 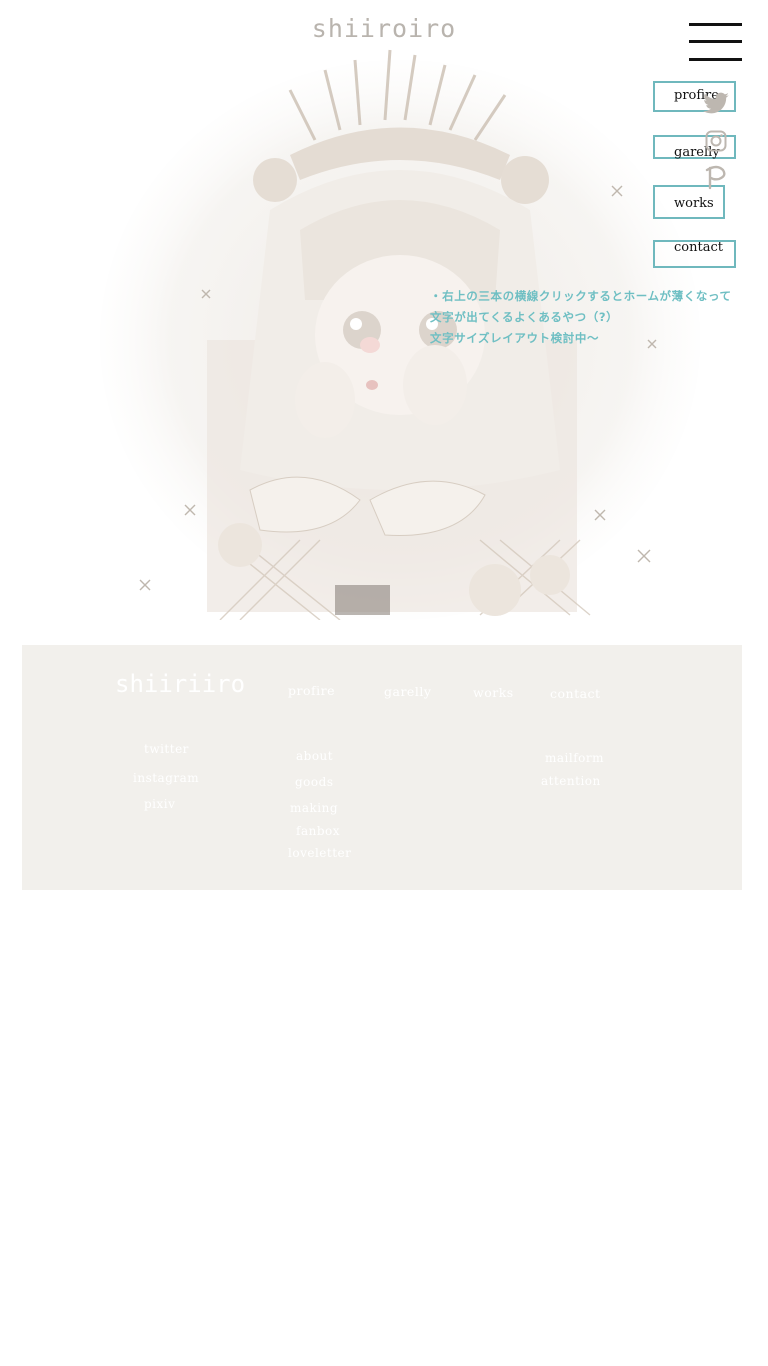 I want to click on footer-link-pixiv: pixiv, so click(x=159, y=804).